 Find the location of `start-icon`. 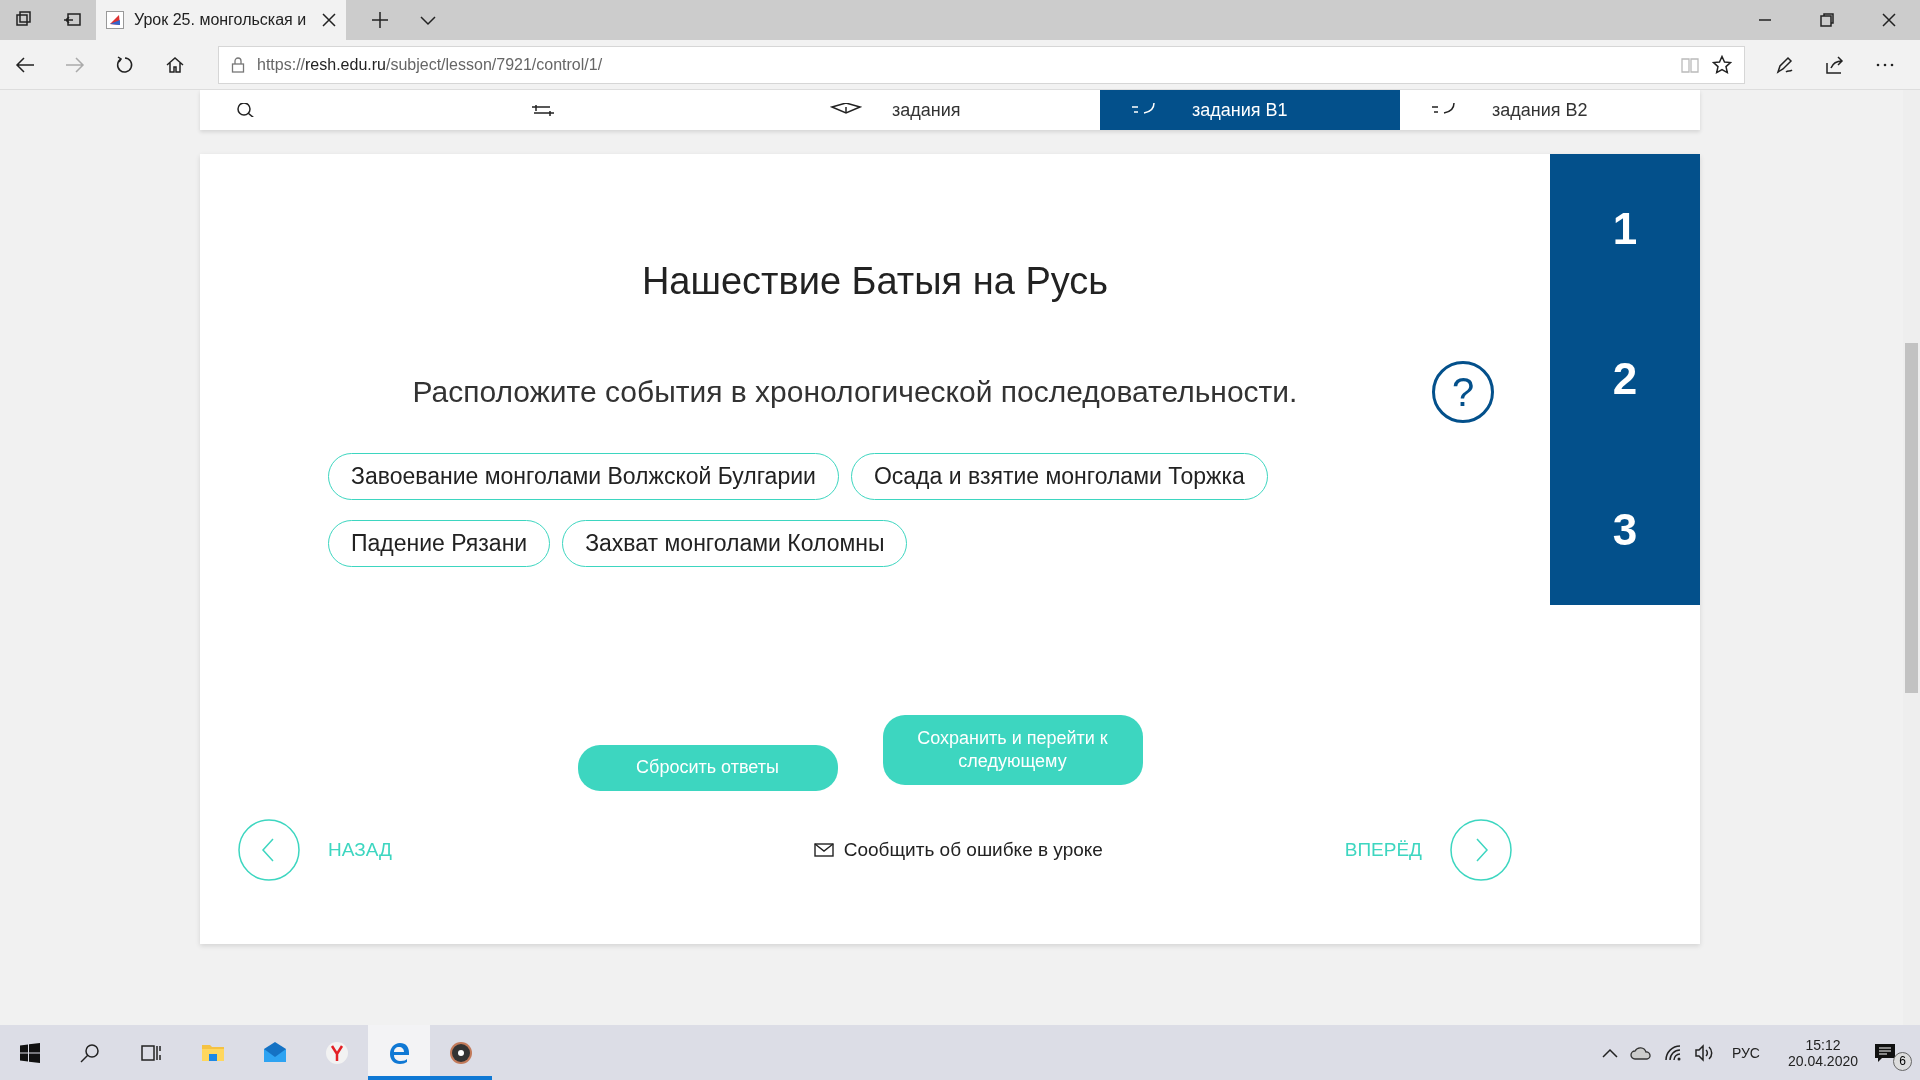

start-icon is located at coordinates (30, 1052).